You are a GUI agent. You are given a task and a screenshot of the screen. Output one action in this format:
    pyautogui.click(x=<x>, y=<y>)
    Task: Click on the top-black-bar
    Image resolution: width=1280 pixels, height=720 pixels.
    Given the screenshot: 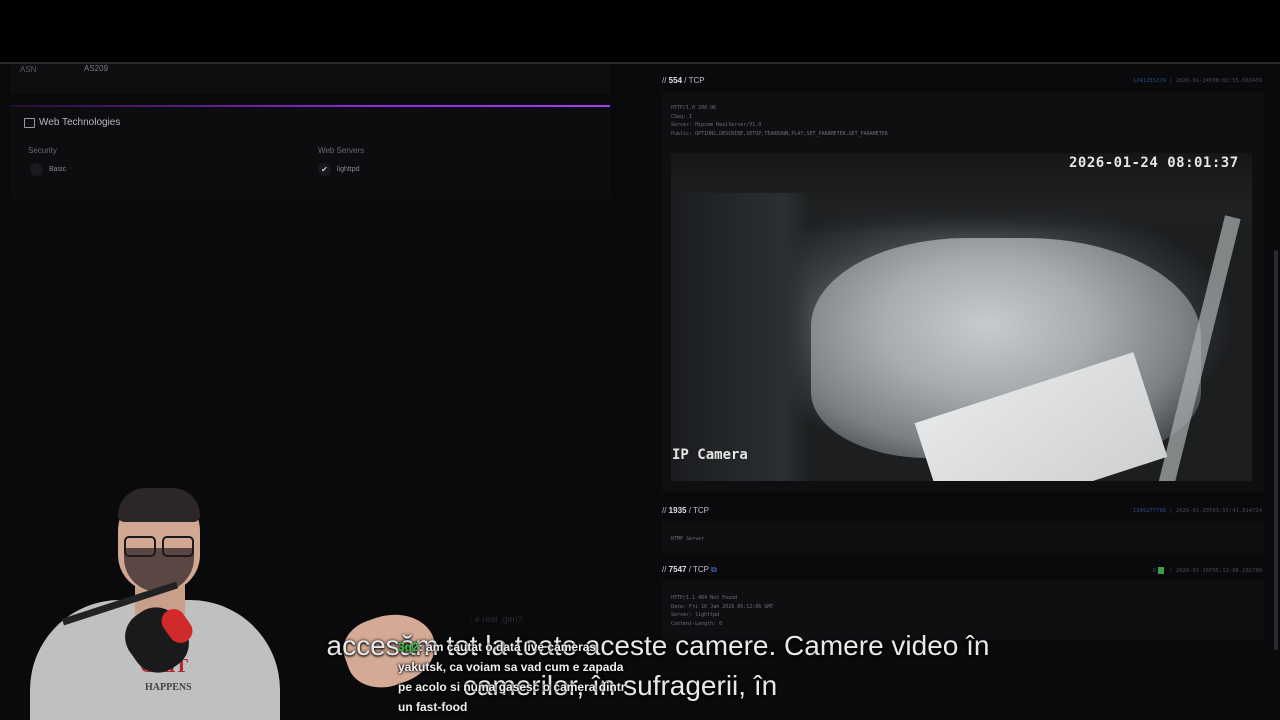 What is the action you would take?
    pyautogui.click(x=640, y=31)
    